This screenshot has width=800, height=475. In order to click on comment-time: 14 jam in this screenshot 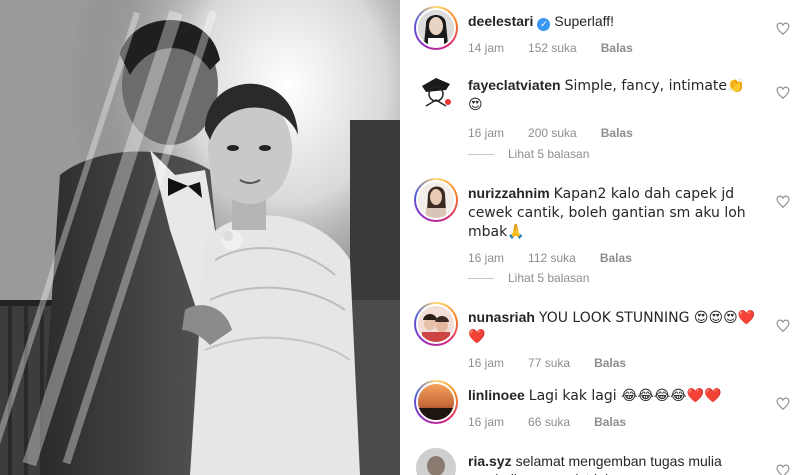, I will do `click(486, 48)`.